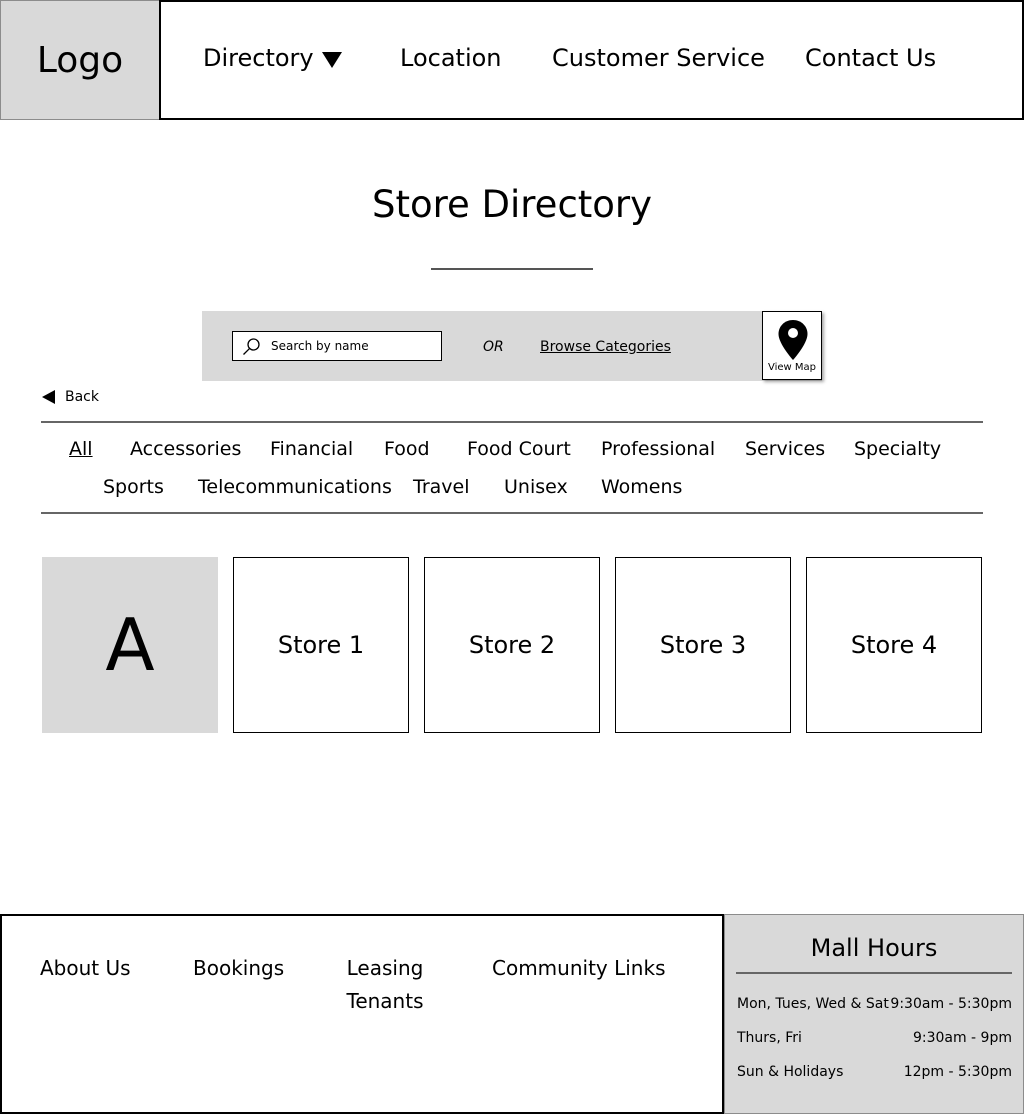  Describe the element at coordinates (311, 449) in the screenshot. I see `category-financial: Financial` at that location.